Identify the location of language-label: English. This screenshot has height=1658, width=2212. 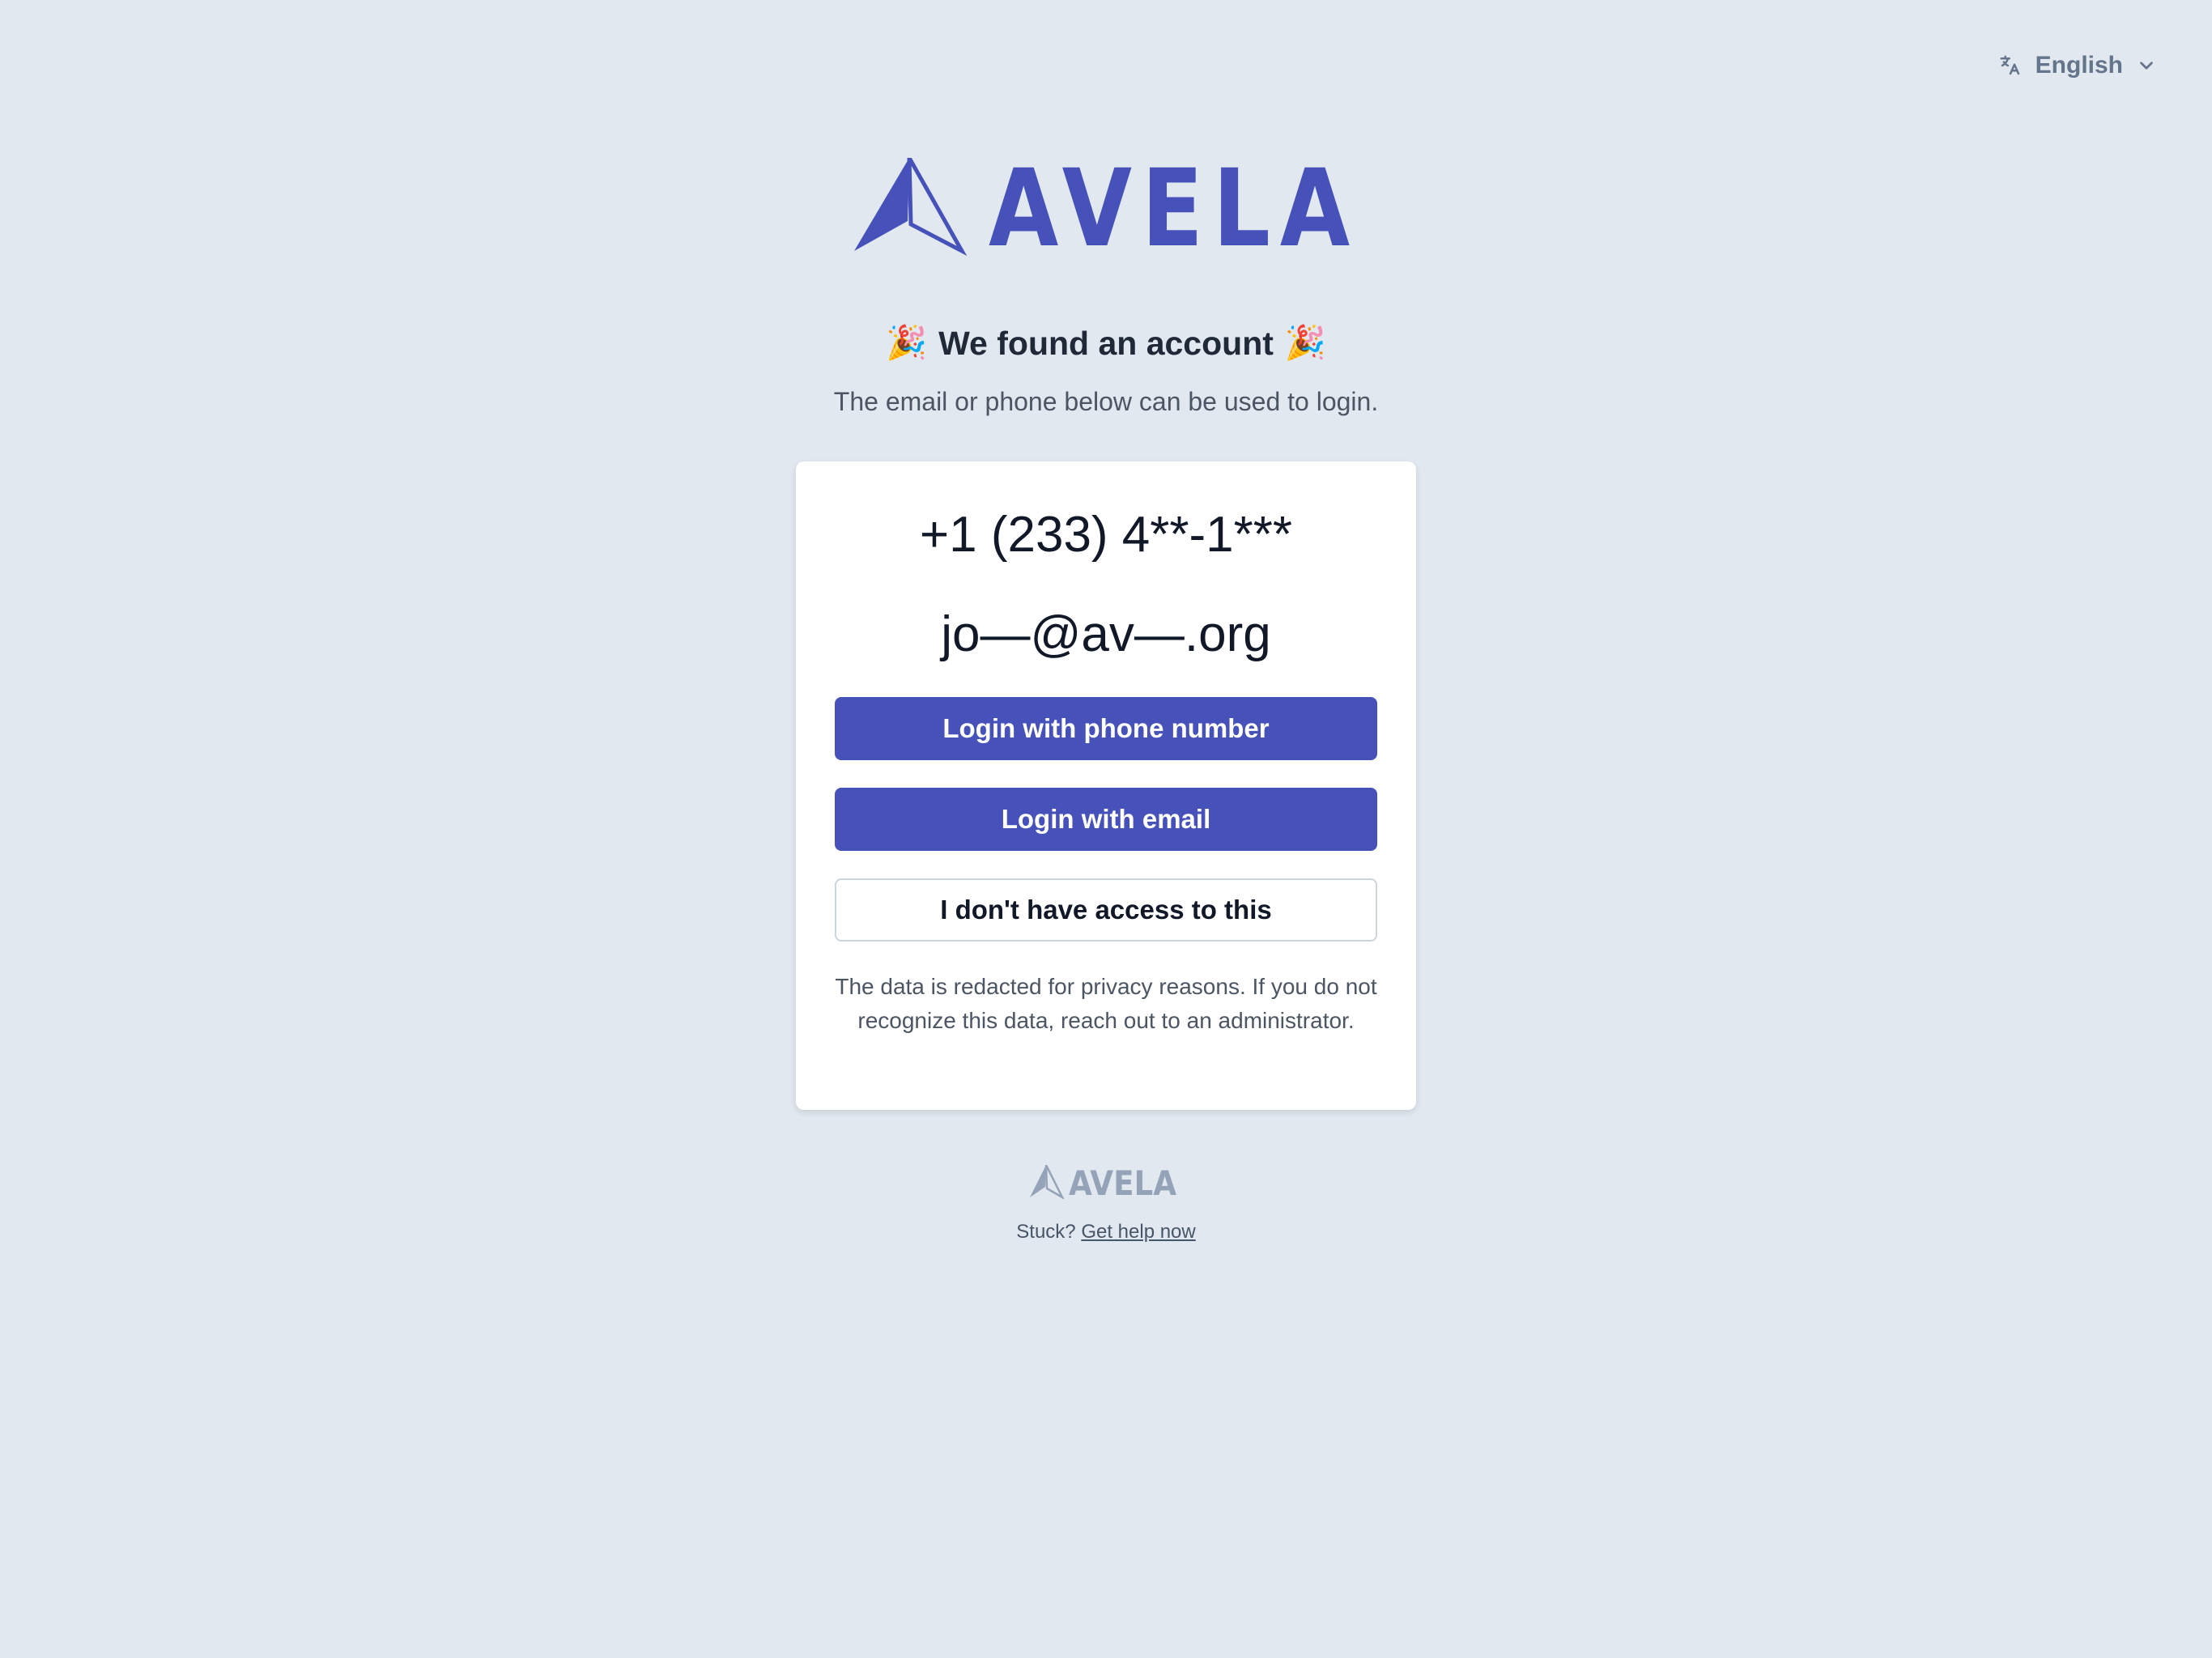
(2079, 65).